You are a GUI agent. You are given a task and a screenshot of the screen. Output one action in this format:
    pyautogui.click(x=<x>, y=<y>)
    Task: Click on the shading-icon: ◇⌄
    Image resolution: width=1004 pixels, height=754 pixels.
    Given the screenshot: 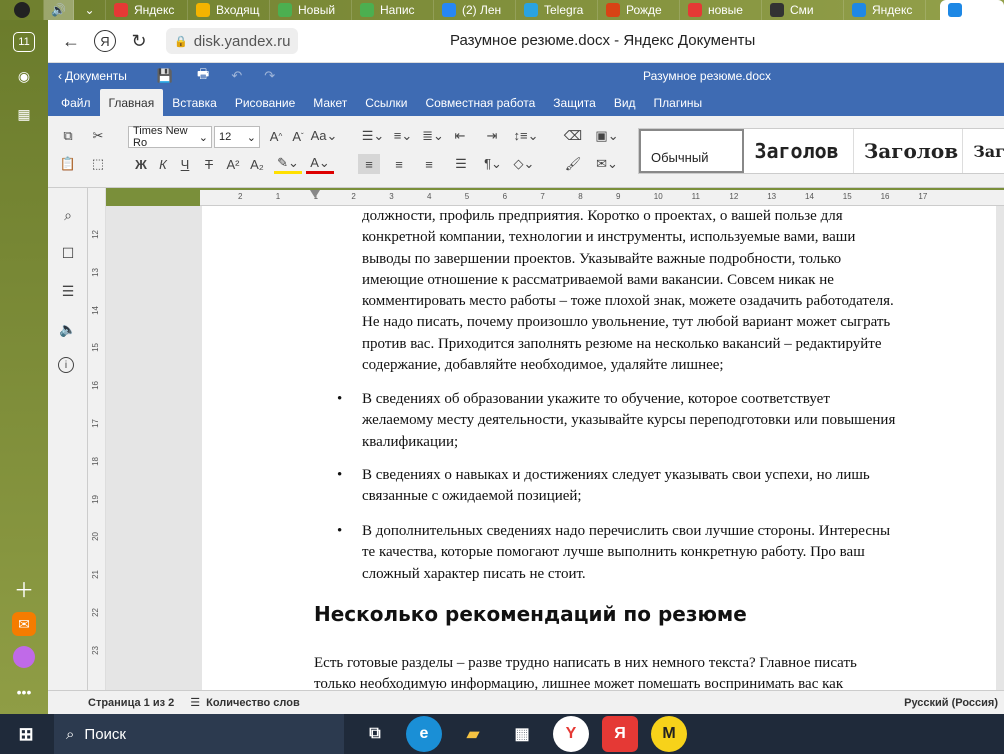 What is the action you would take?
    pyautogui.click(x=524, y=164)
    